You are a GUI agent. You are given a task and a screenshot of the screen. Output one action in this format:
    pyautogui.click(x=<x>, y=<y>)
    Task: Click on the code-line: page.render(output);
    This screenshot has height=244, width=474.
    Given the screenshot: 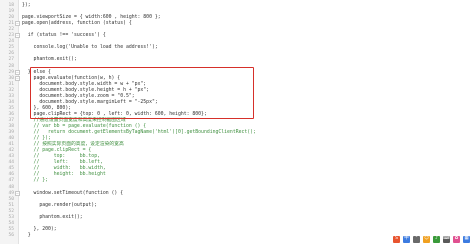 What is the action you would take?
    pyautogui.click(x=60, y=205)
    